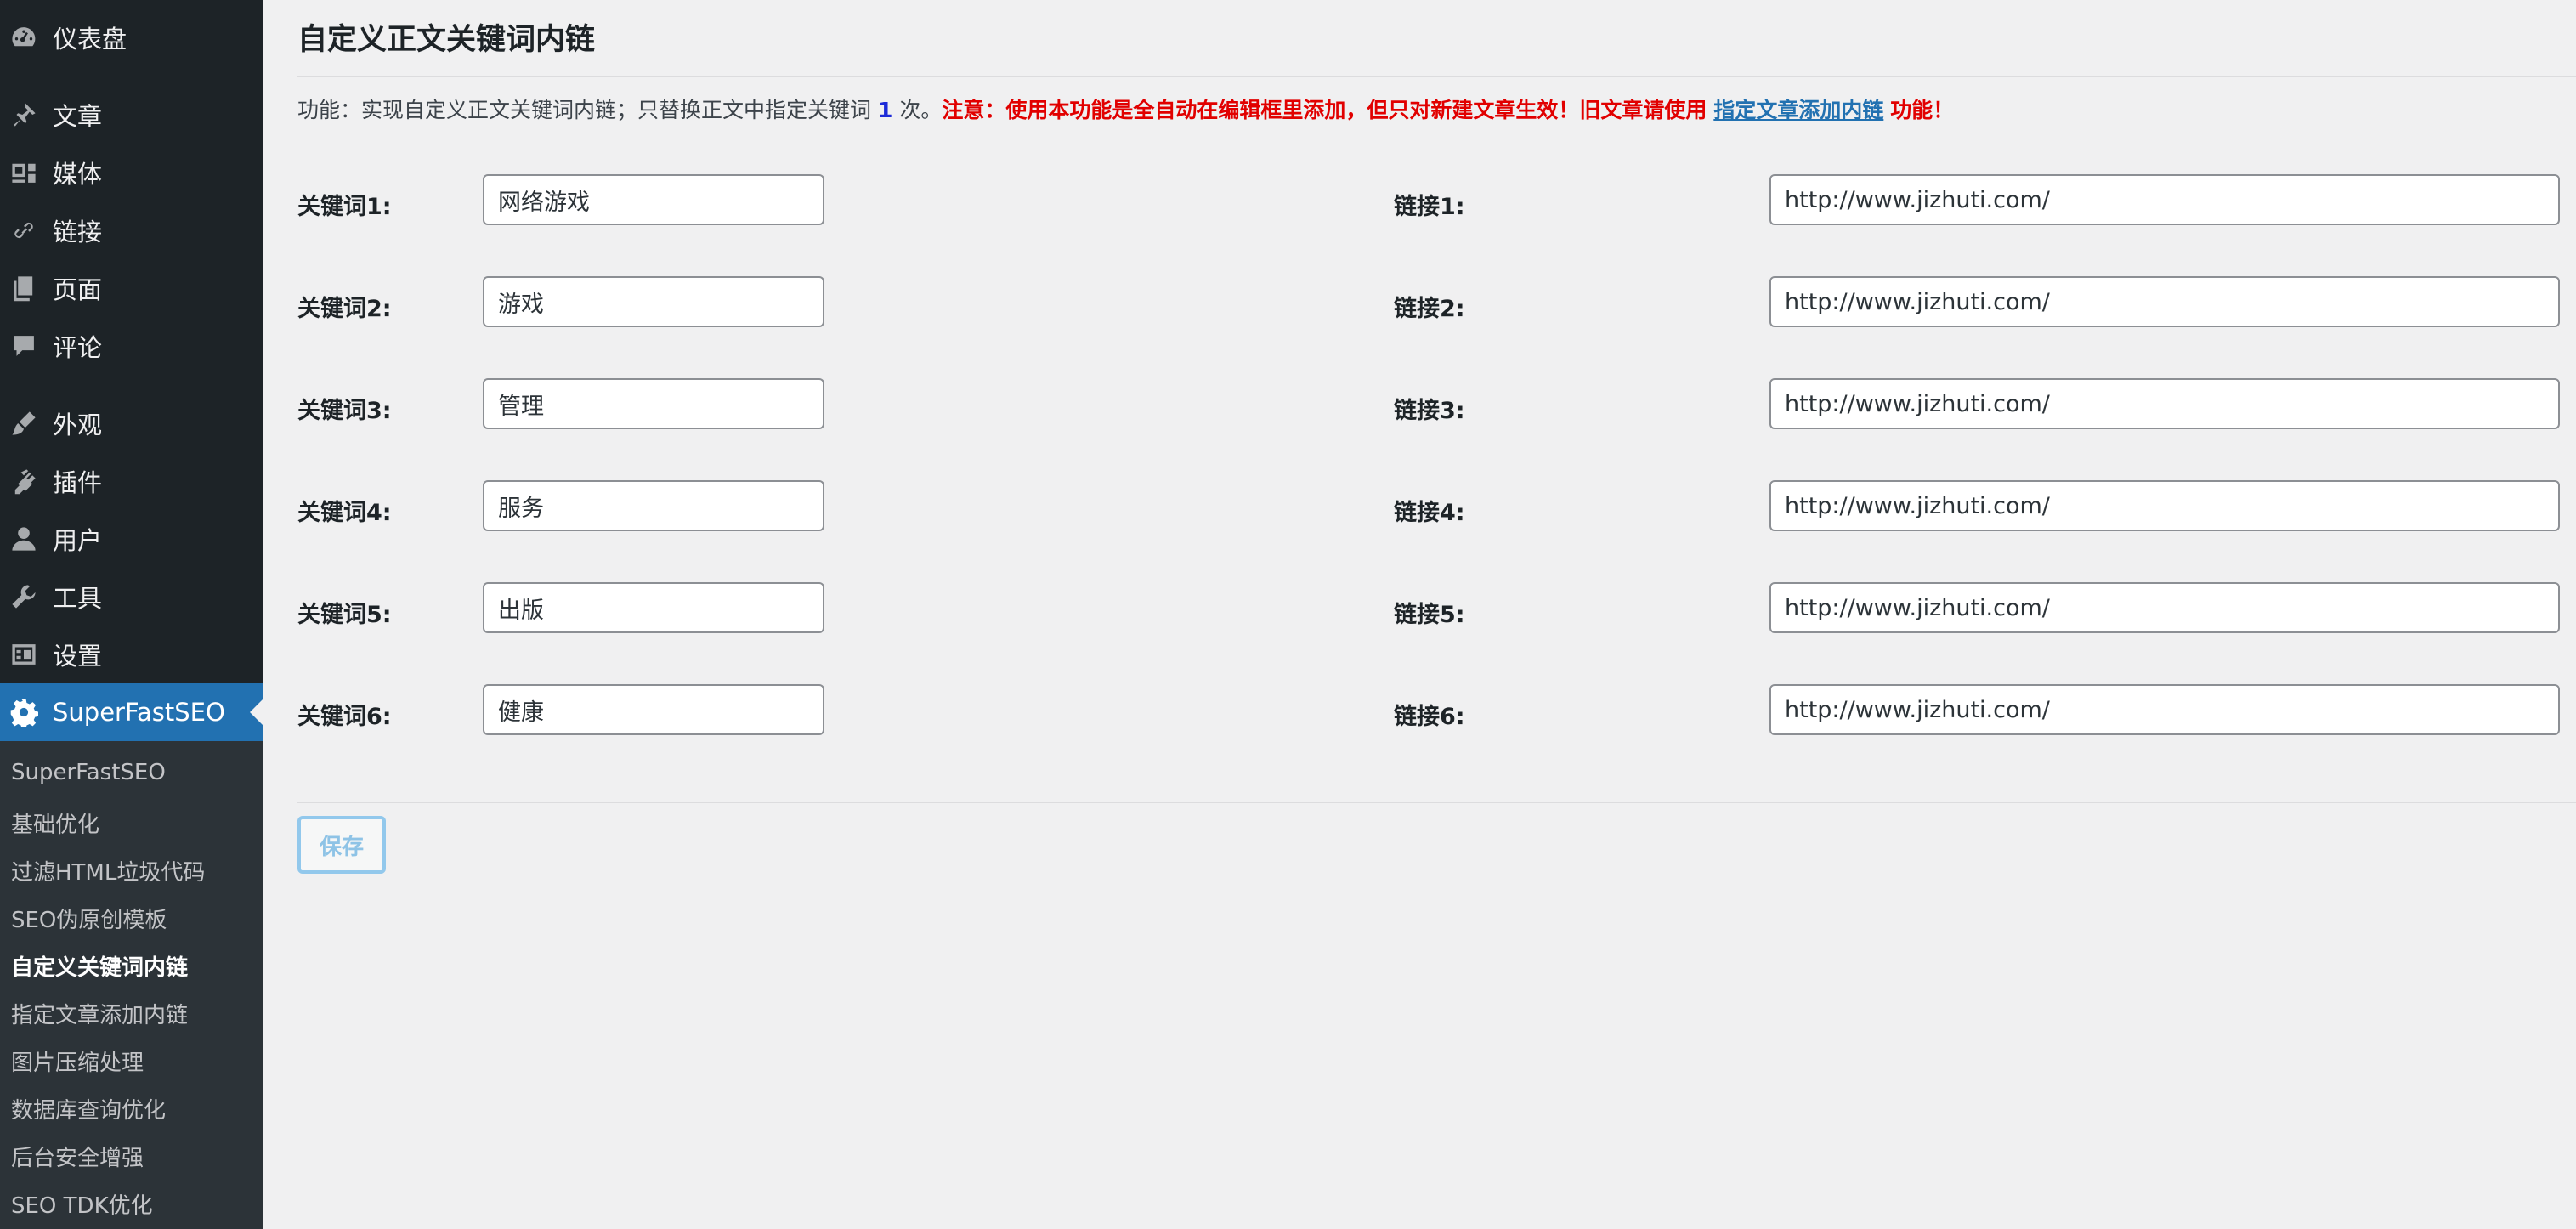 The width and height of the screenshot is (2576, 1229). Describe the element at coordinates (344, 513) in the screenshot. I see `keyword-label: 关键词4:` at that location.